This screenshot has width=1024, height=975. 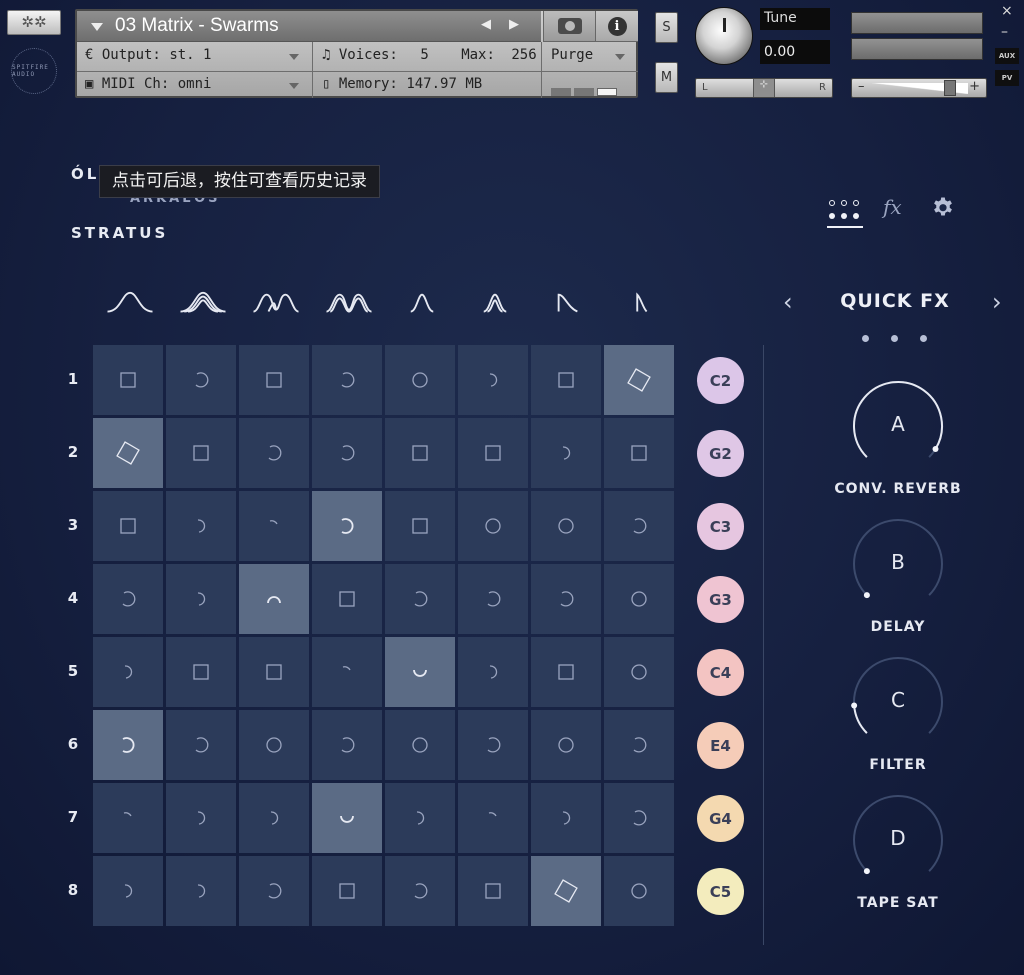 I want to click on quick-fx-next-arrow-icon: ›, so click(x=997, y=302).